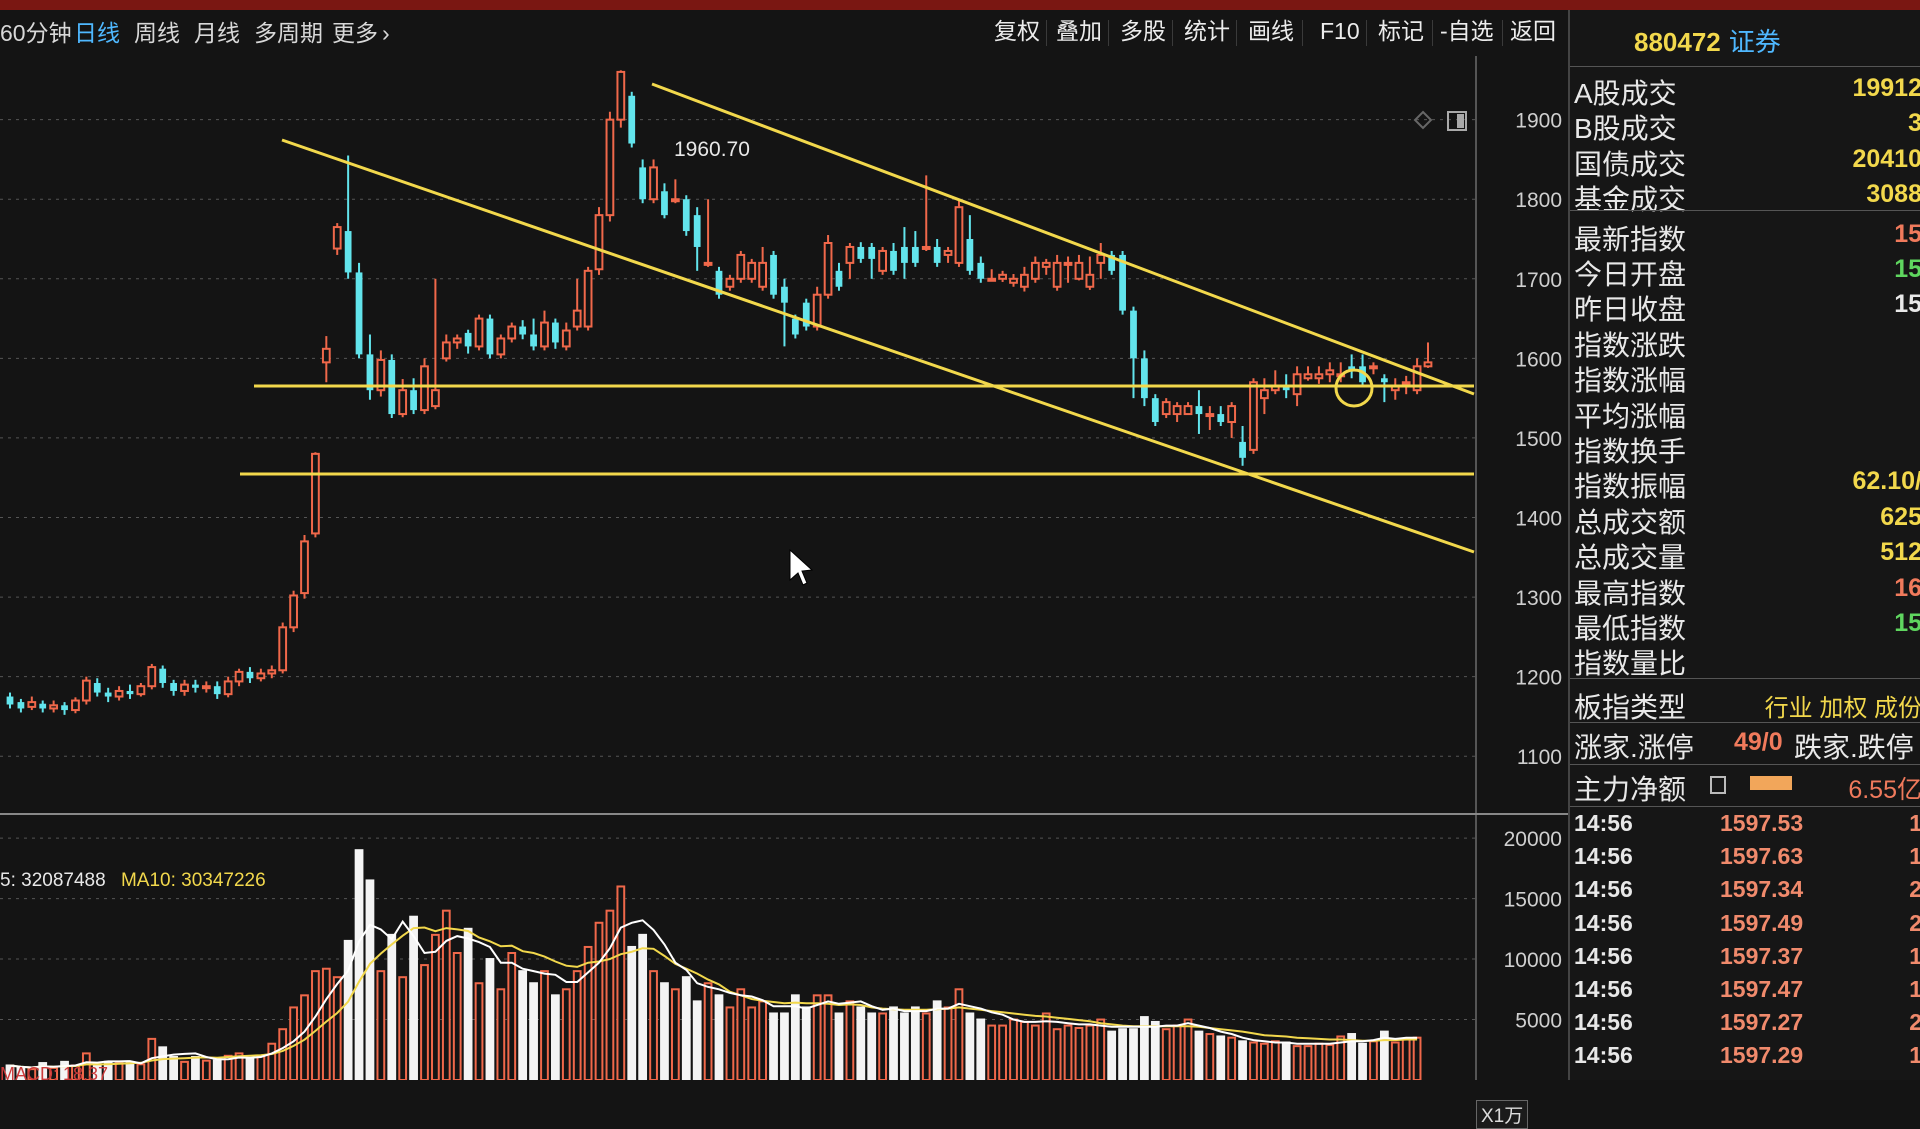 The width and height of the screenshot is (1920, 1129). Describe the element at coordinates (1747, 196) in the screenshot. I see `stat-row: 基金成交 3088` at that location.